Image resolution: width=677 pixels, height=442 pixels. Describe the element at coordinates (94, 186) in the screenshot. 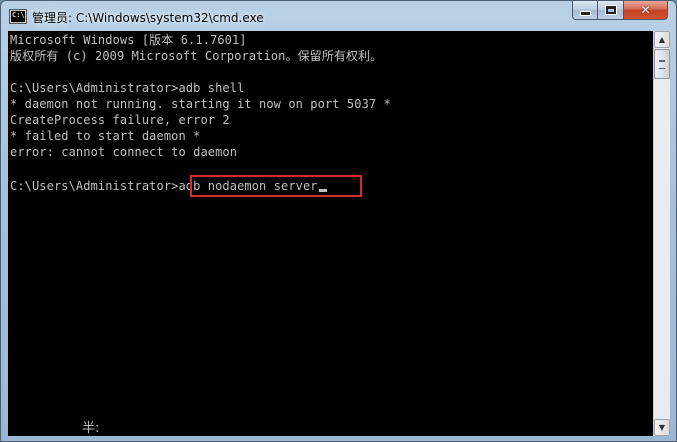

I see `prompt-text: C:\Users\Administrator>` at that location.